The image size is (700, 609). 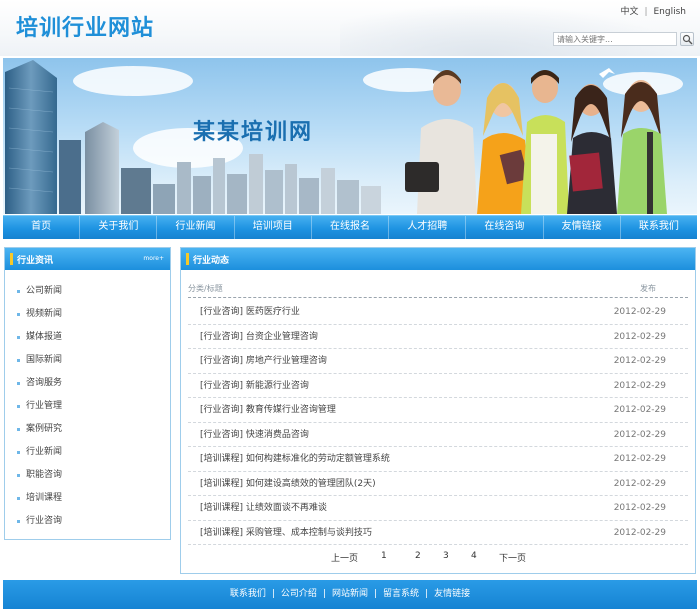 I want to click on news-title: [行业咨询] 新能源行业咨询, so click(x=254, y=386).